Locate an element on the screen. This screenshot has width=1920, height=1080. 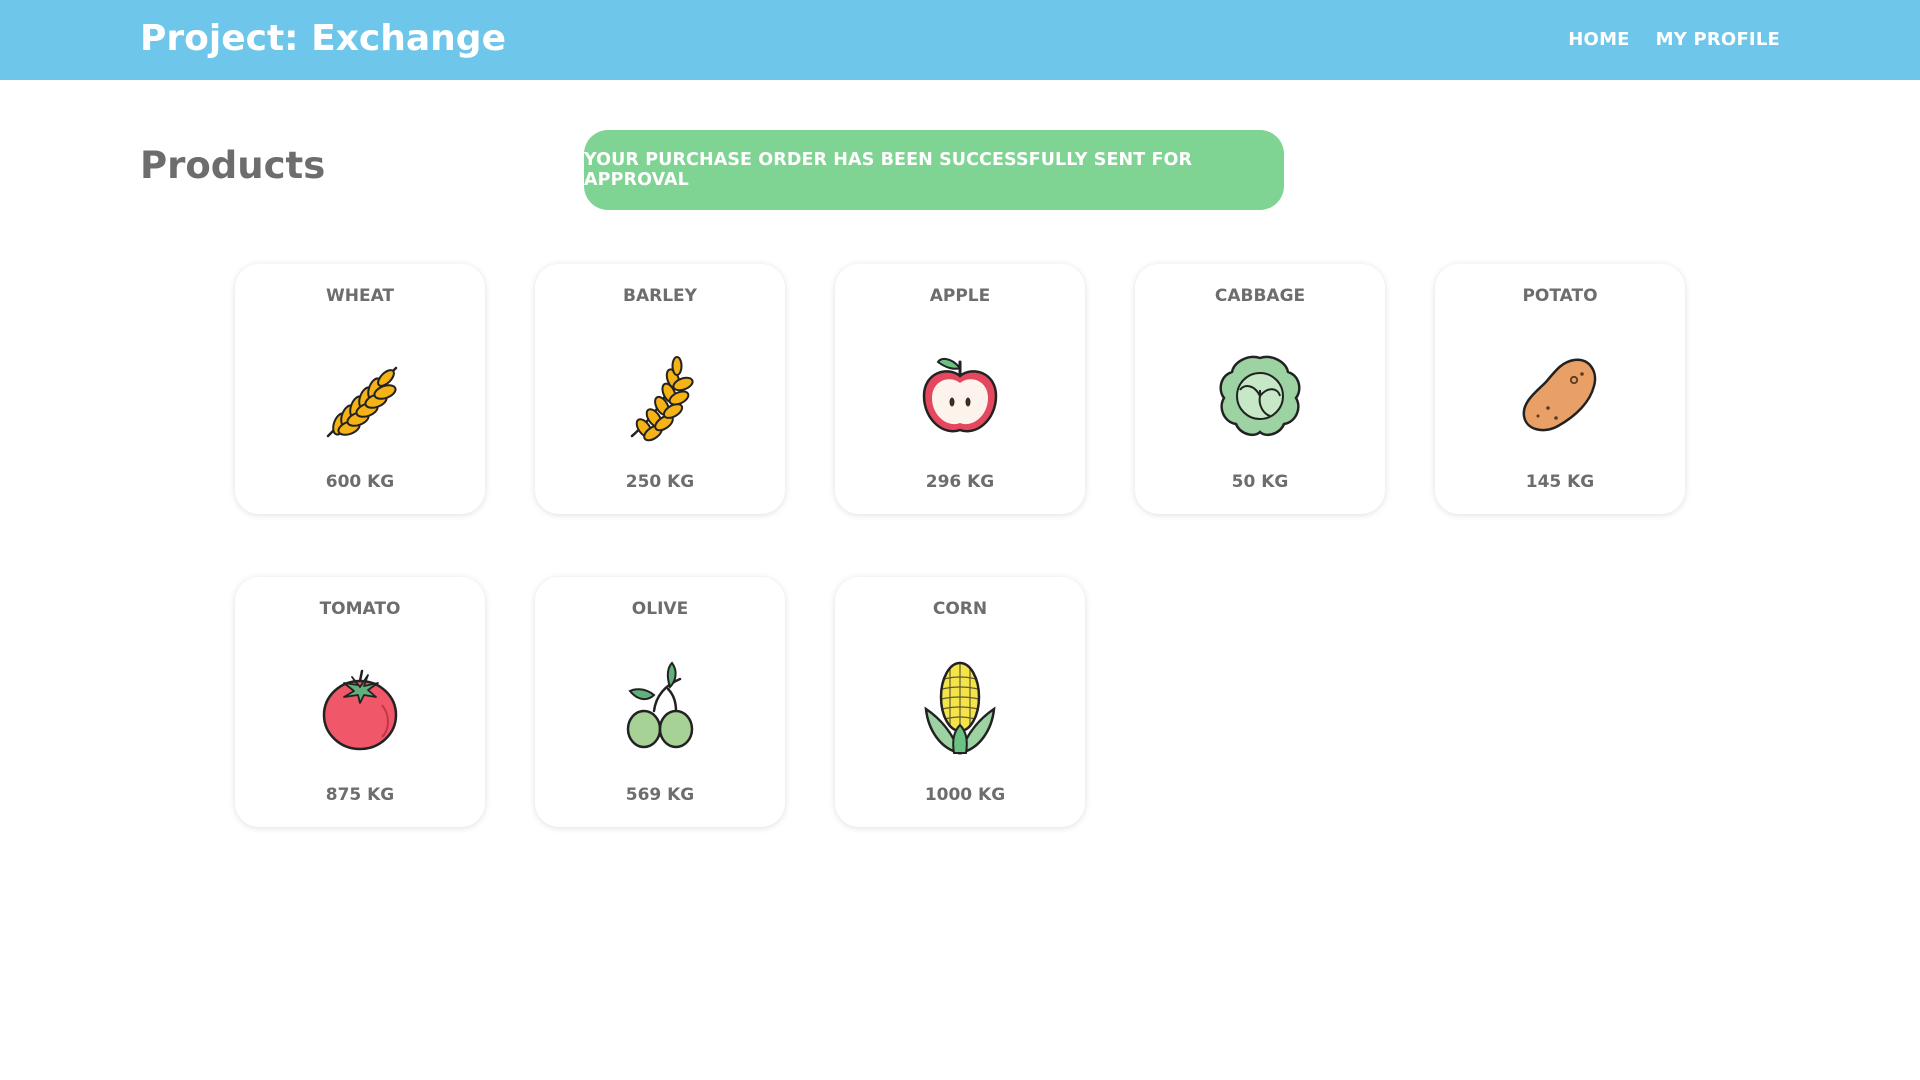
barley-icon is located at coordinates (662, 399).